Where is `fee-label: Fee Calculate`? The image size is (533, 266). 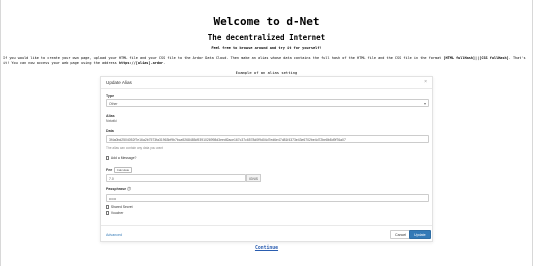
fee-label: Fee Calculate is located at coordinates (119, 170).